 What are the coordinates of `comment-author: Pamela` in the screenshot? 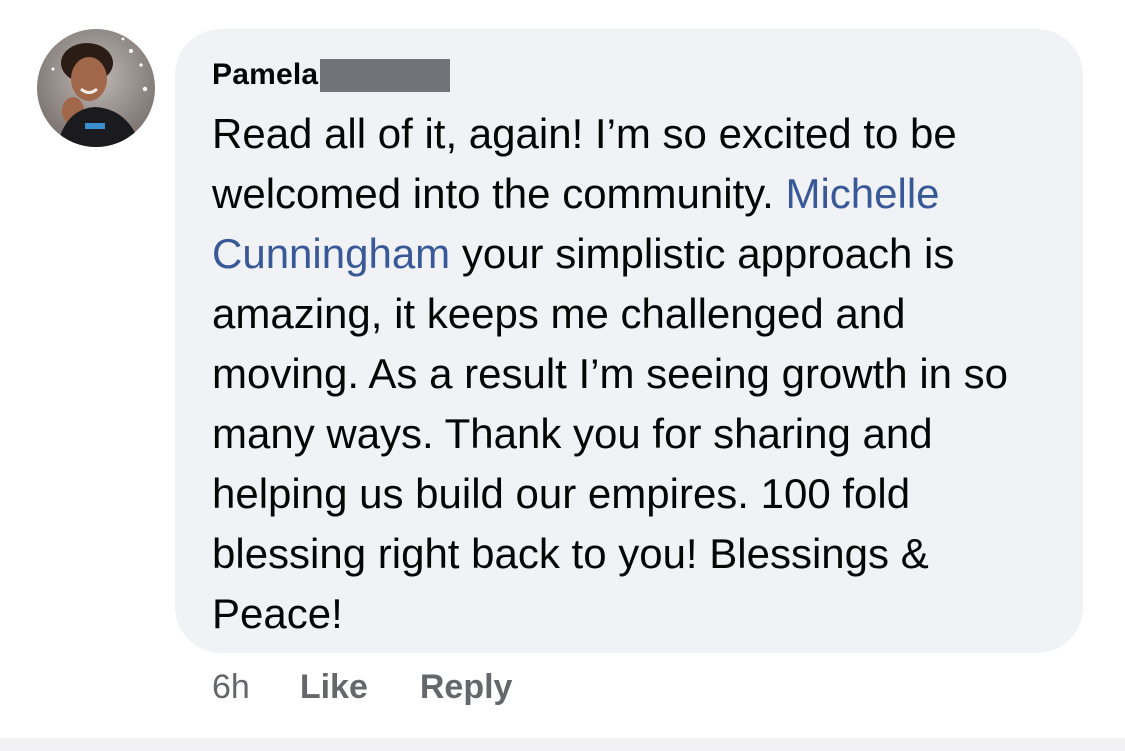 It's located at (331, 75).